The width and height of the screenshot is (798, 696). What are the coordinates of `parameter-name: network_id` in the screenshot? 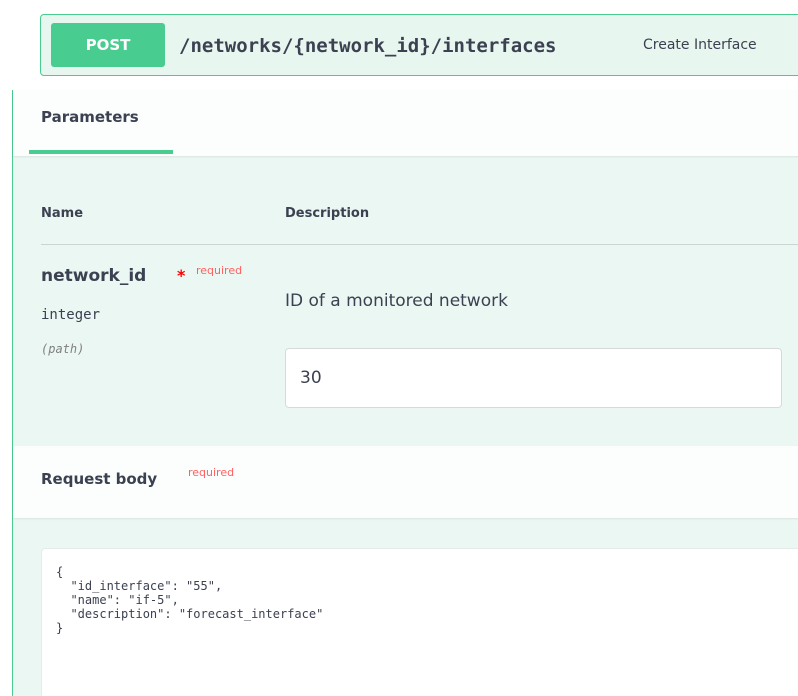 It's located at (94, 276).